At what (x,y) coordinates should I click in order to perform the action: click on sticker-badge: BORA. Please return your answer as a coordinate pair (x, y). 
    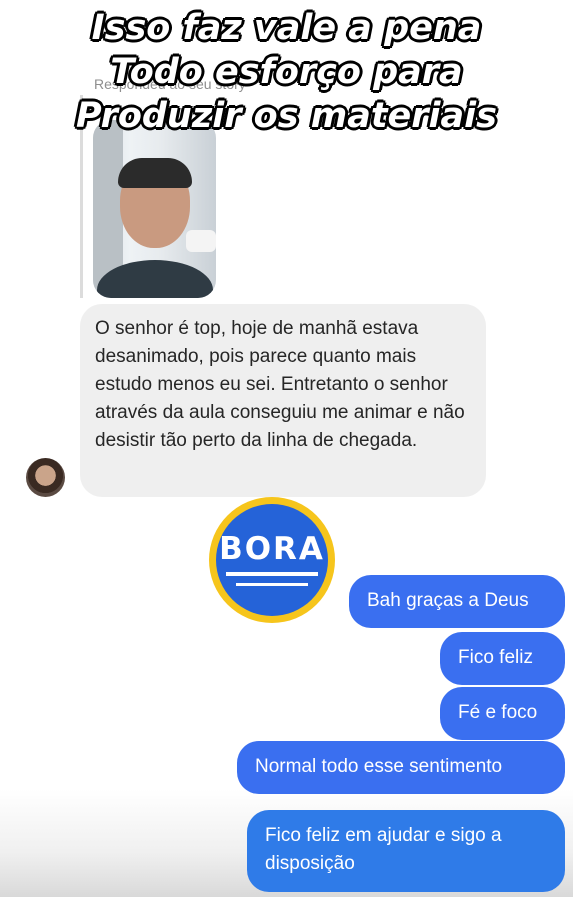
    Looking at the image, I should click on (272, 560).